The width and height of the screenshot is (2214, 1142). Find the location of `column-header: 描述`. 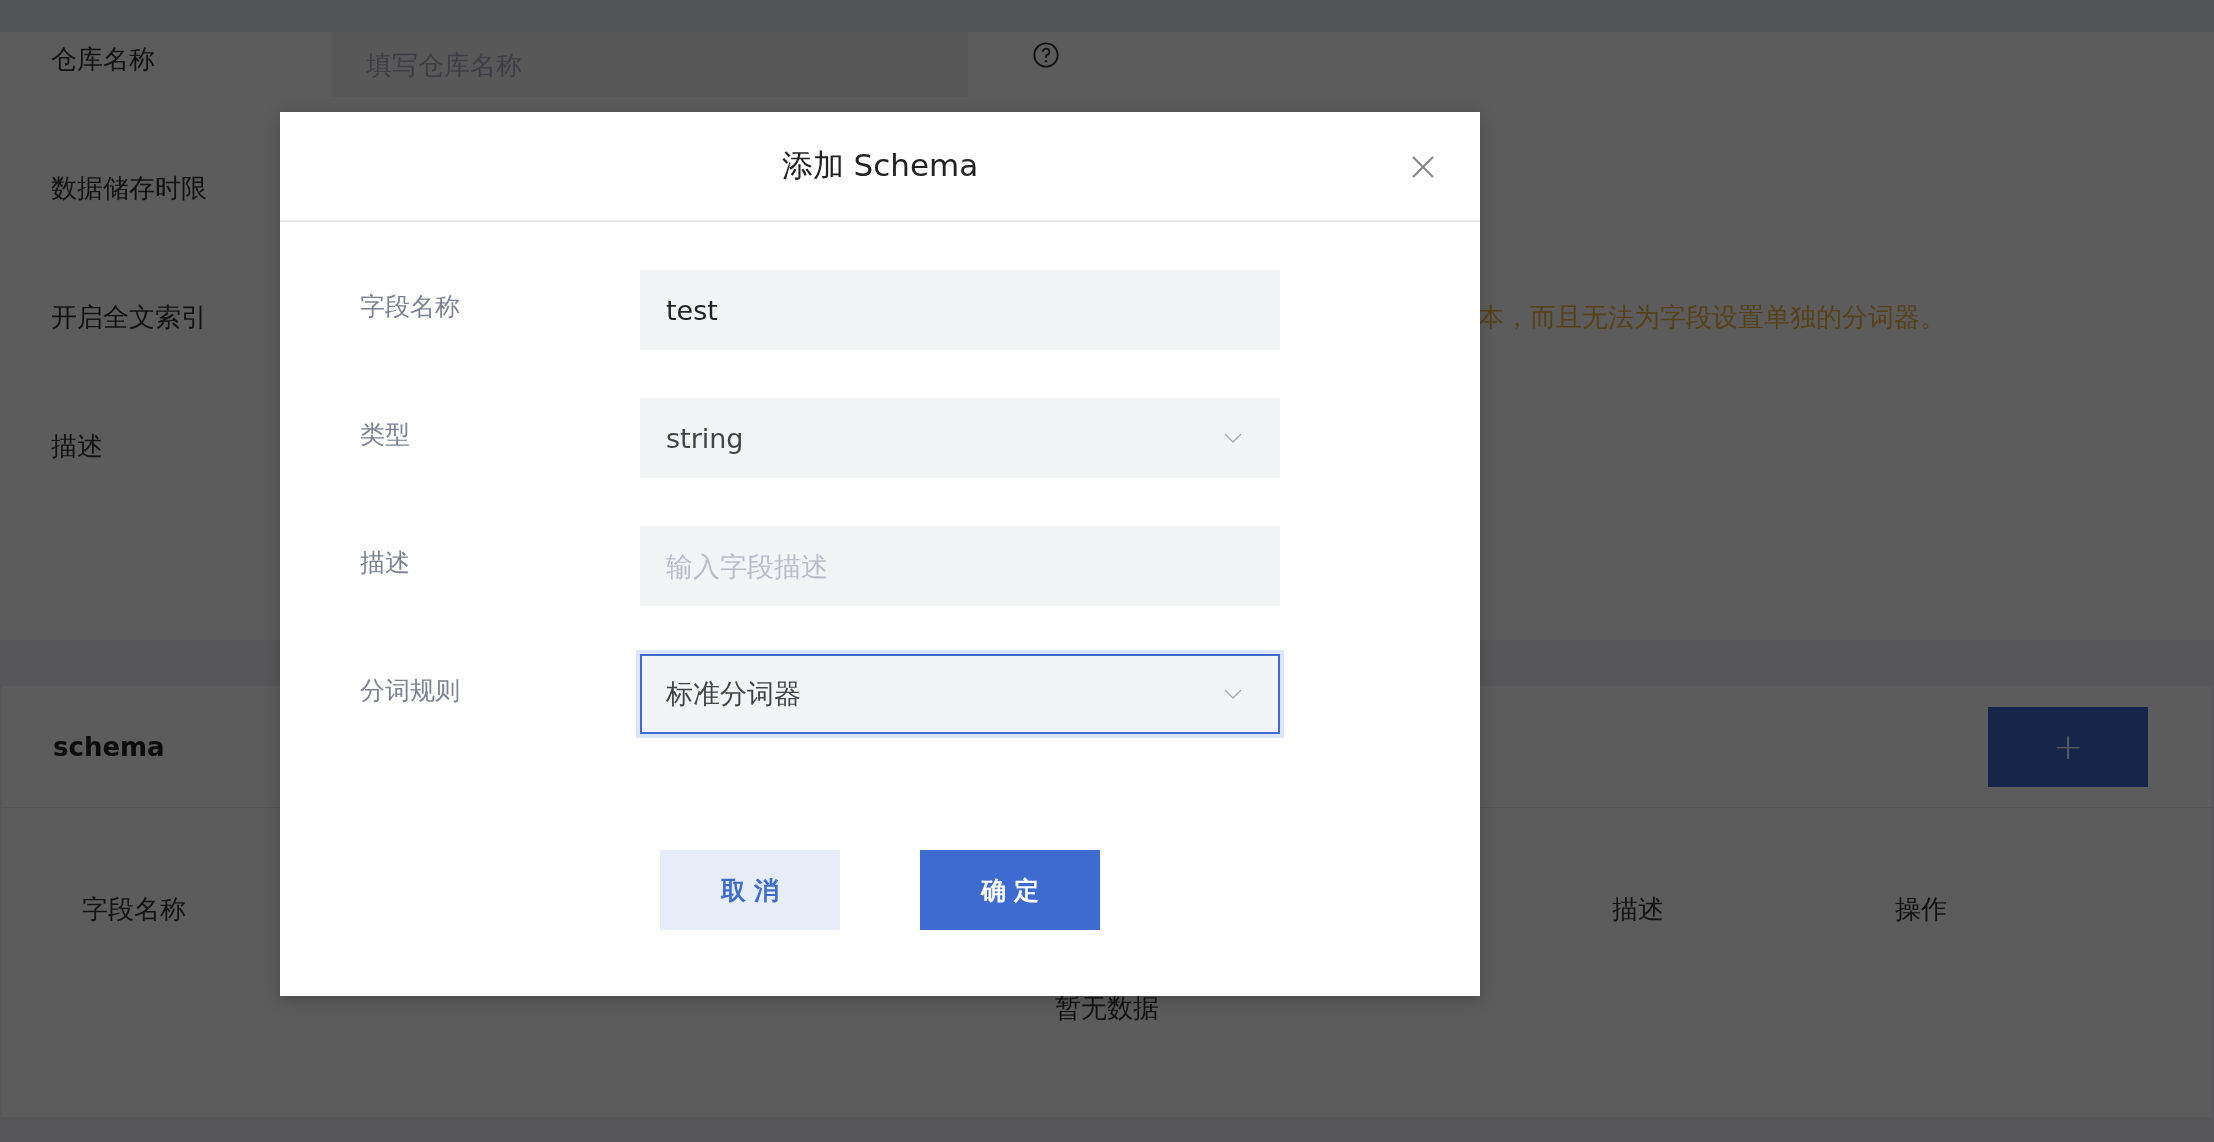

column-header: 描述 is located at coordinates (1638, 909).